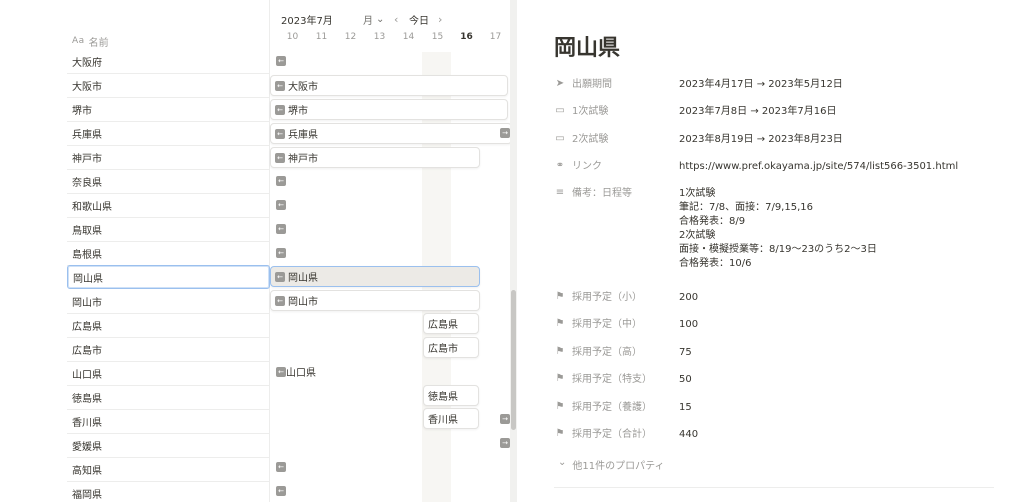  Describe the element at coordinates (774, 298) in the screenshot. I see `property-row: ⚑ 採用予定（小） 200` at that location.